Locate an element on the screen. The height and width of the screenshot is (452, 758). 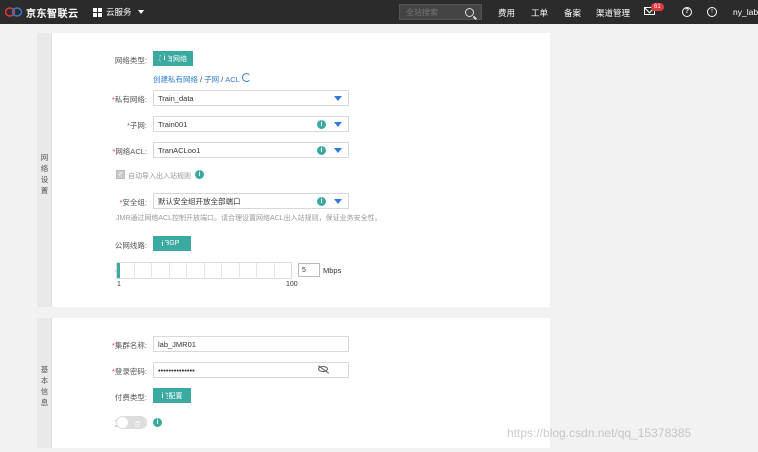
section-title-char: 置 is located at coordinates (44, 190).